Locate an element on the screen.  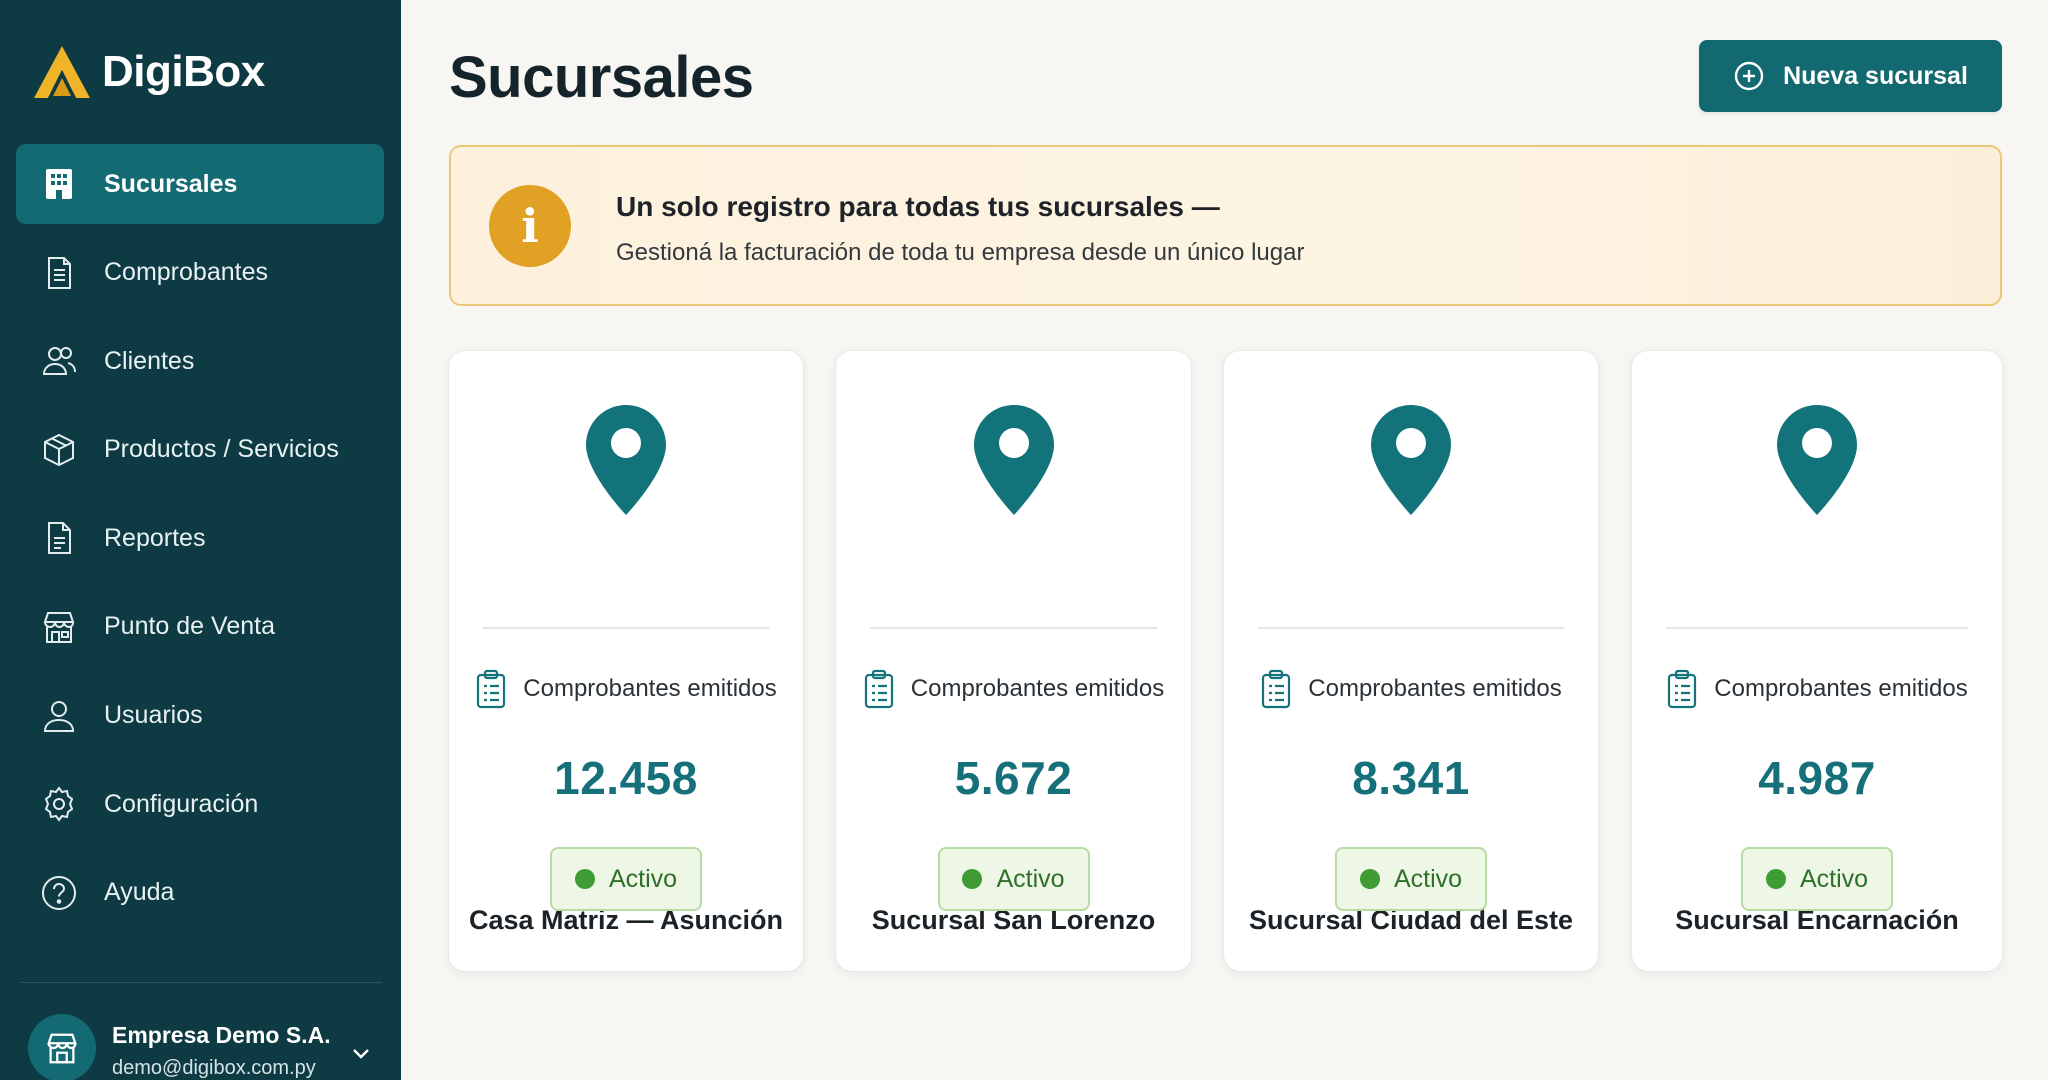
users-icon is located at coordinates (59, 361).